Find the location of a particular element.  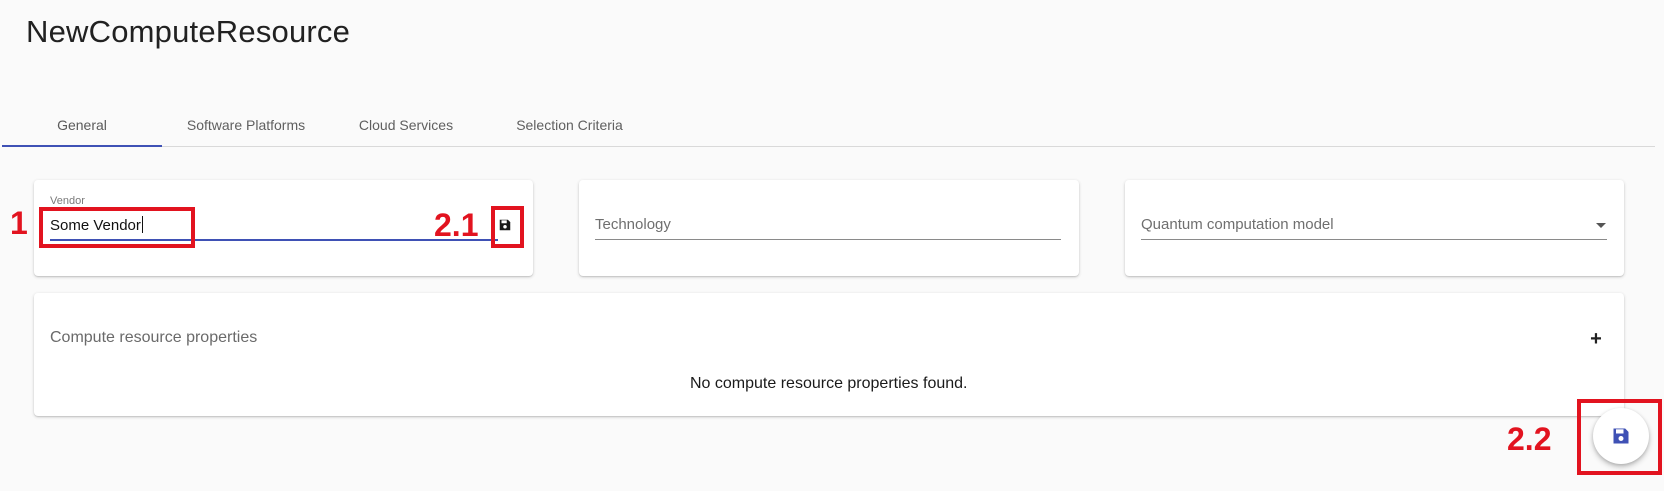

add-property-button: + is located at coordinates (1596, 339).